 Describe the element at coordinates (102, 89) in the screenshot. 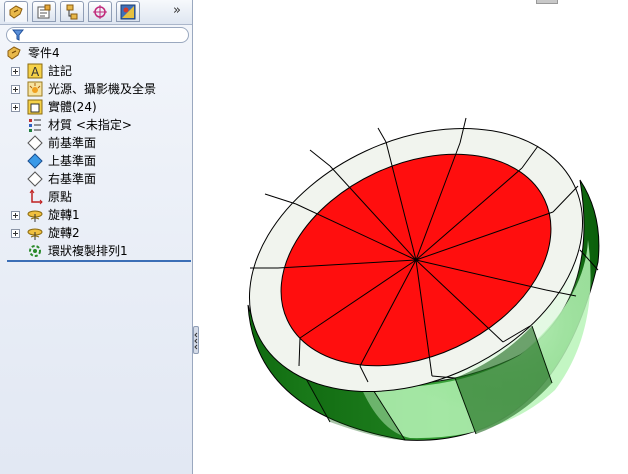

I see `tree-item-label: 光源、攝影機及全景` at that location.